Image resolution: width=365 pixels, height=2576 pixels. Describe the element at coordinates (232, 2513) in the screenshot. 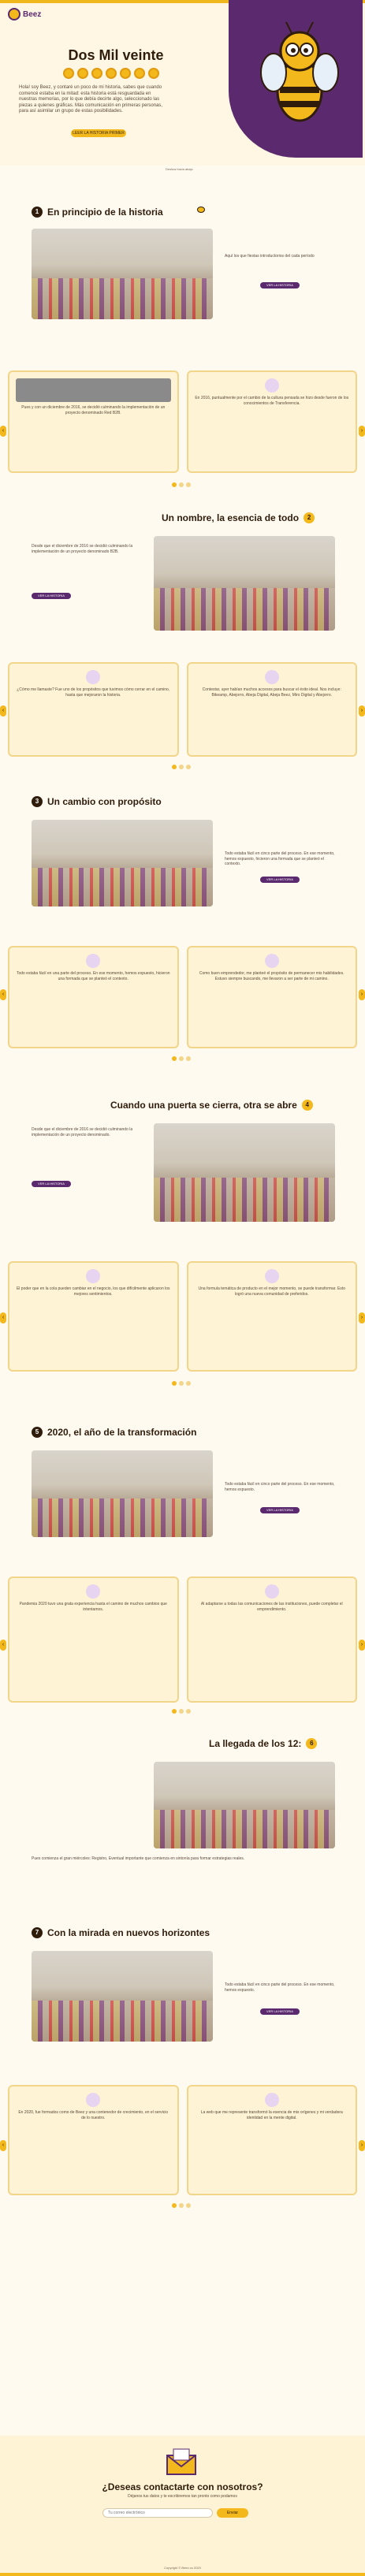

I see `send-button: Enviar` at that location.